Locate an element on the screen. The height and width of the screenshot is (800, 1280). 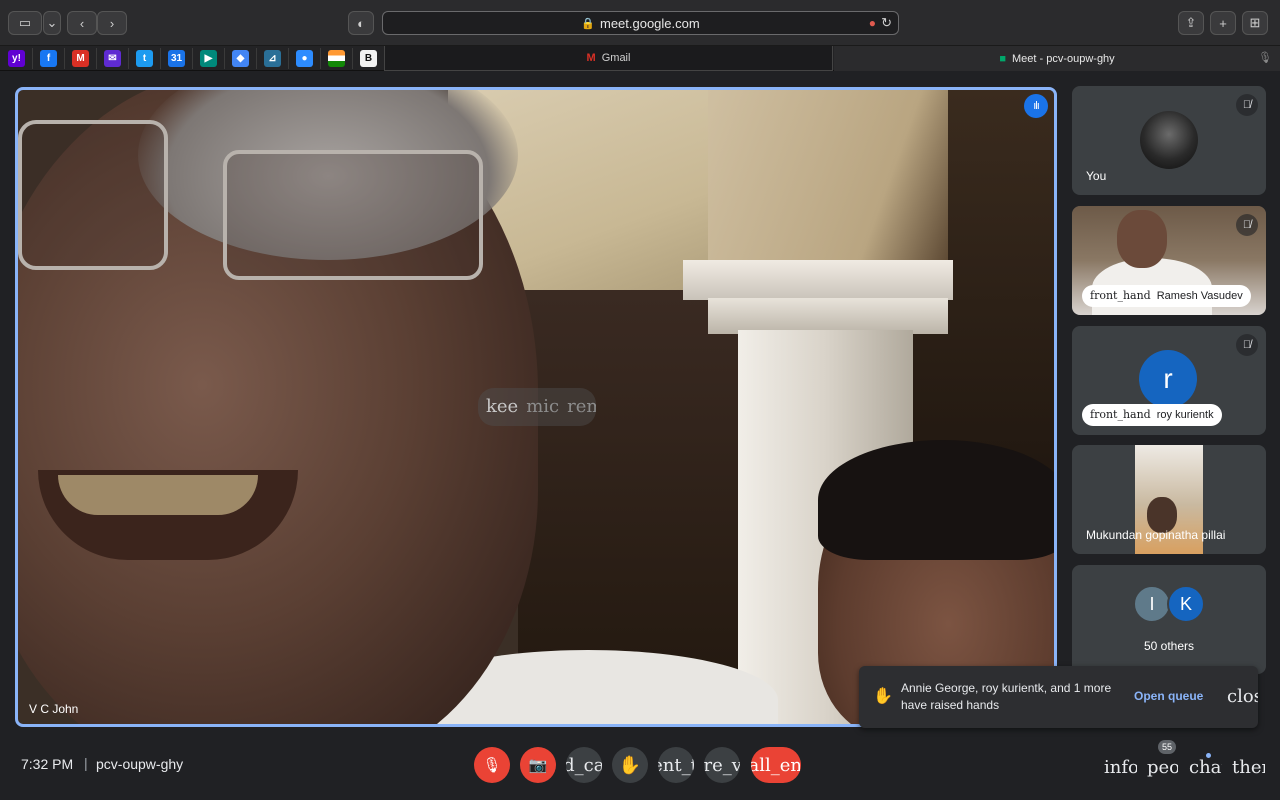
reload-icon: ↻ is located at coordinates (886, 23).